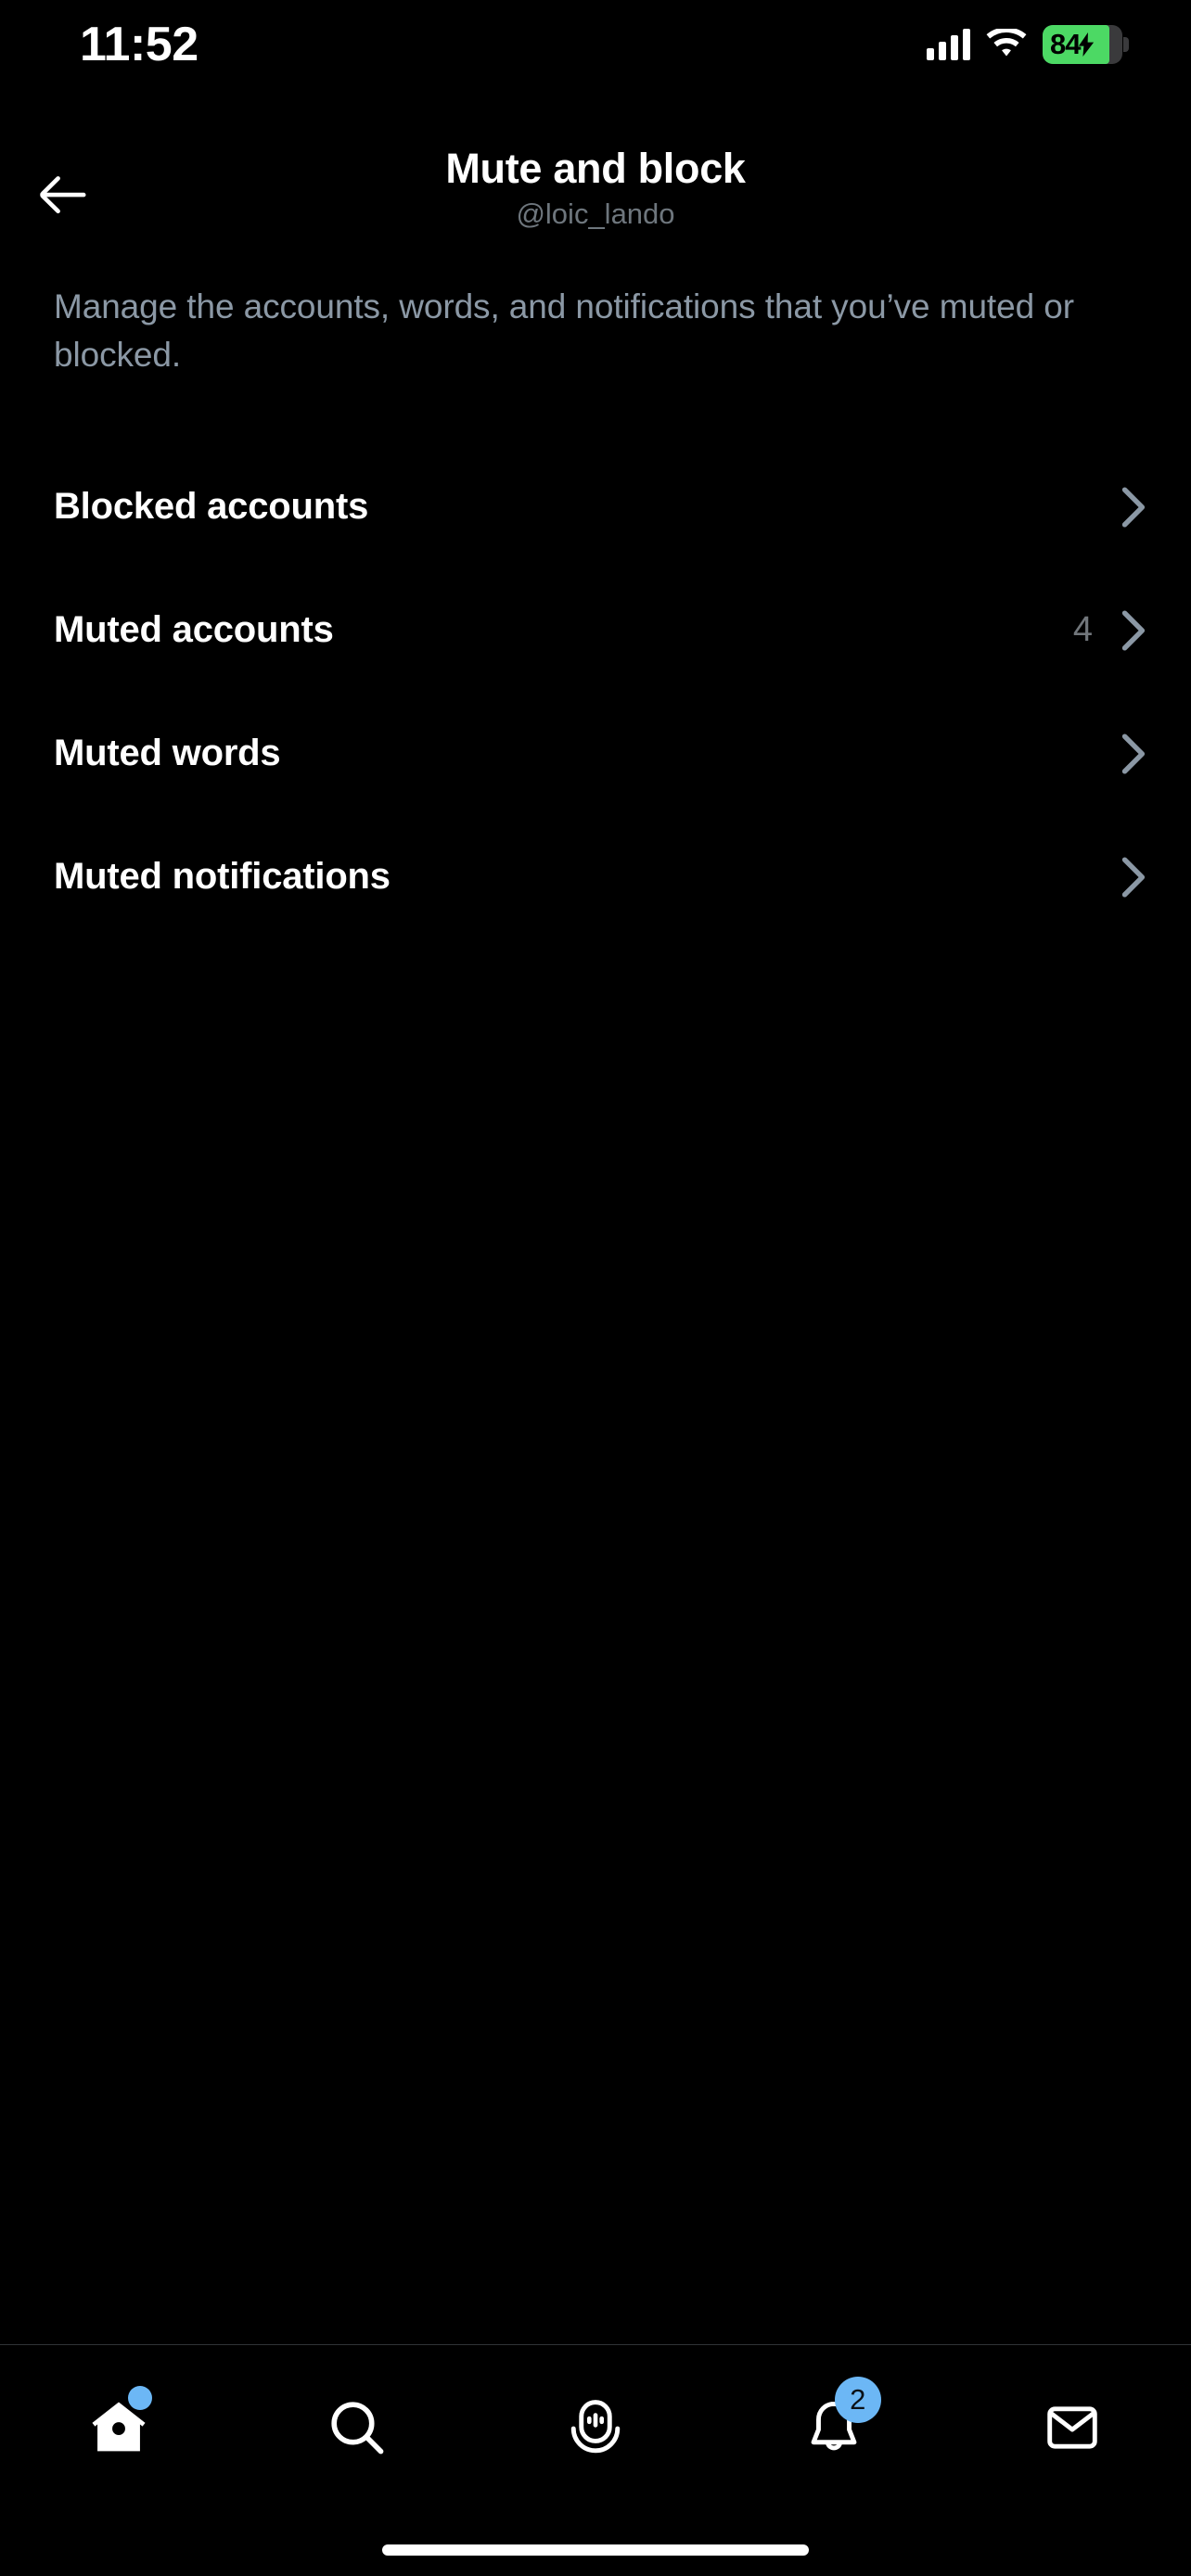 This screenshot has height=2576, width=1191. I want to click on list-item-muted-notifications: Muted notifications, so click(595, 876).